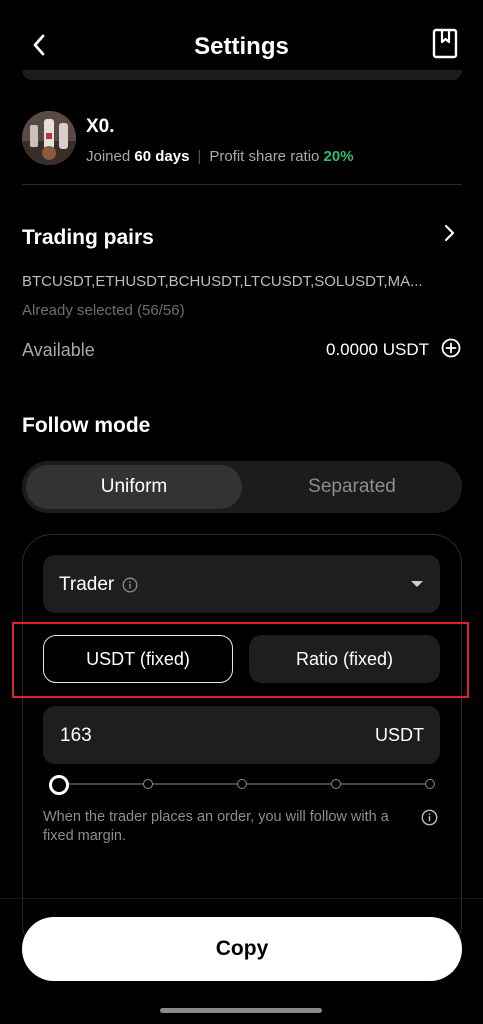  What do you see at coordinates (138, 659) in the screenshot?
I see `usdt-fixed-button: USDT (fixed)` at bounding box center [138, 659].